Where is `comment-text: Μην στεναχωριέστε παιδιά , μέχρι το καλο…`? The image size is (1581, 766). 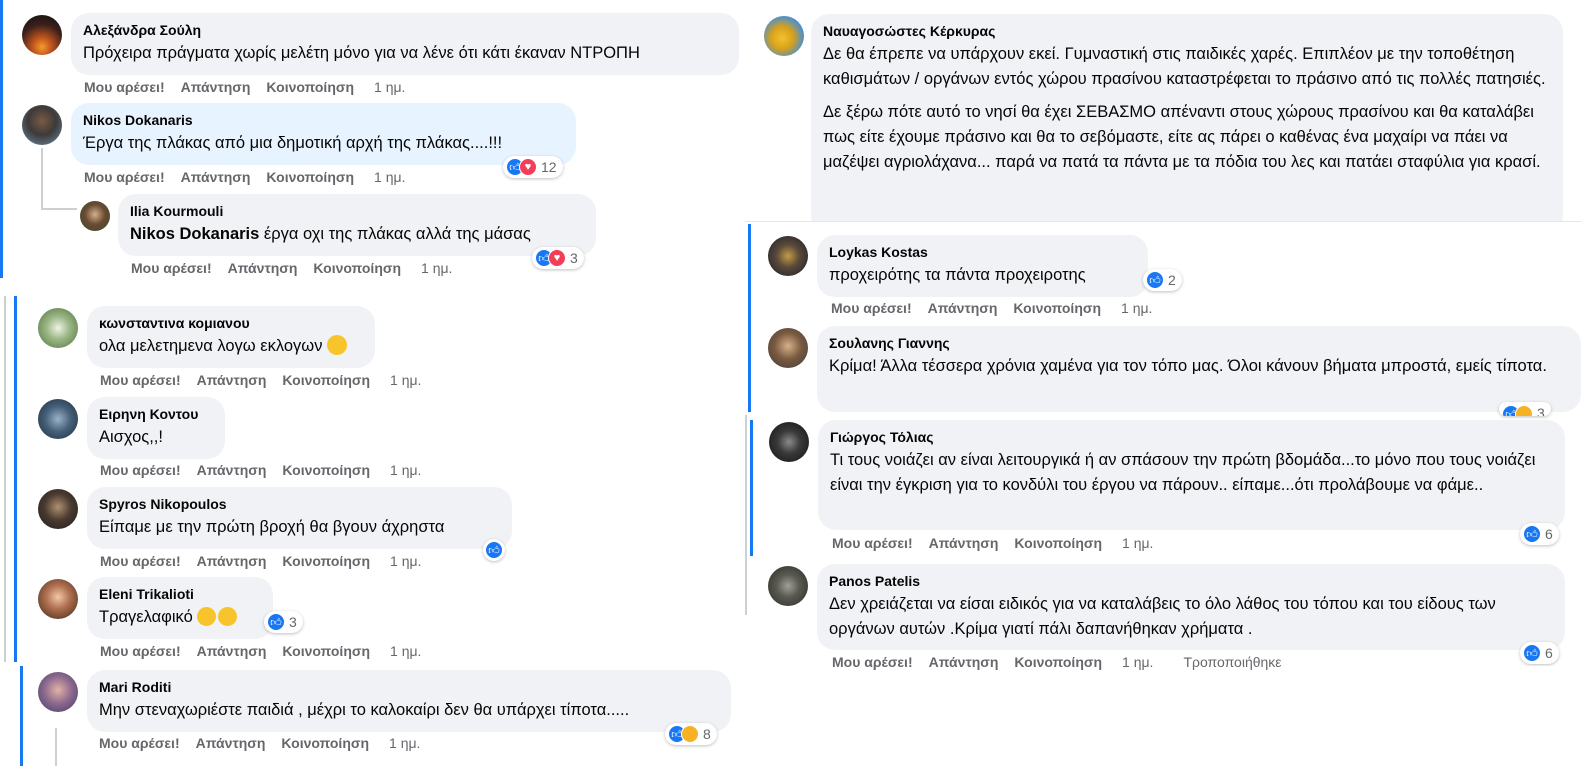 comment-text: Μην στεναχωριέστε παιδιά , μέχρι το καλο… is located at coordinates (364, 710).